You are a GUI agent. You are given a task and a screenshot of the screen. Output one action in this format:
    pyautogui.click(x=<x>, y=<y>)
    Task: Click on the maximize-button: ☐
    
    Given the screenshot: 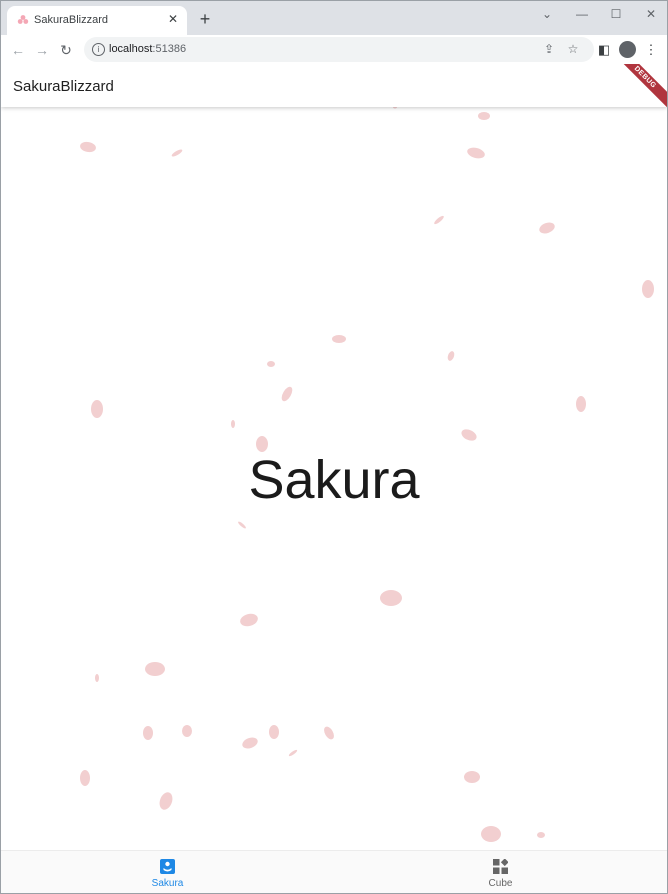 What is the action you would take?
    pyautogui.click(x=616, y=14)
    